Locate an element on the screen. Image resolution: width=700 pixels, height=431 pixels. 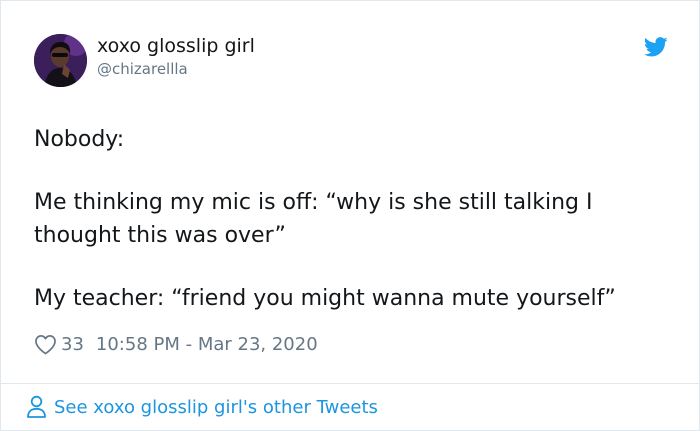
other-tweets-link: See xoxo glosslip girl's other Tweets is located at coordinates (202, 407).